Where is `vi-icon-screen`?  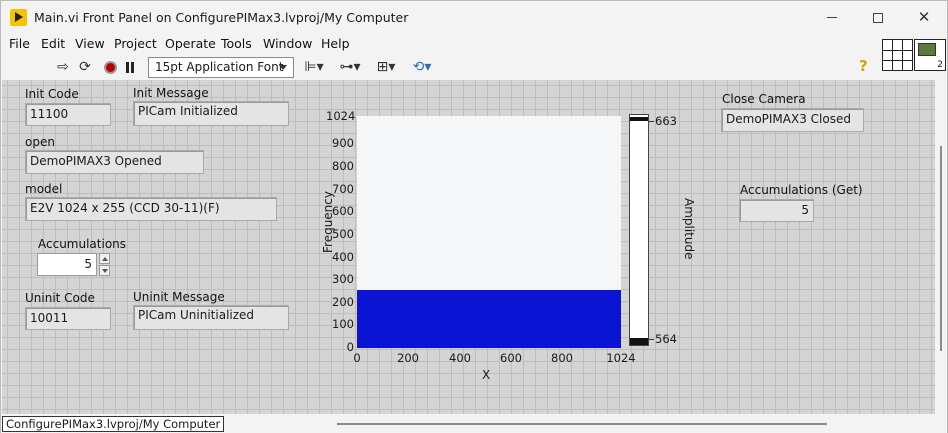
vi-icon-screen is located at coordinates (927, 49).